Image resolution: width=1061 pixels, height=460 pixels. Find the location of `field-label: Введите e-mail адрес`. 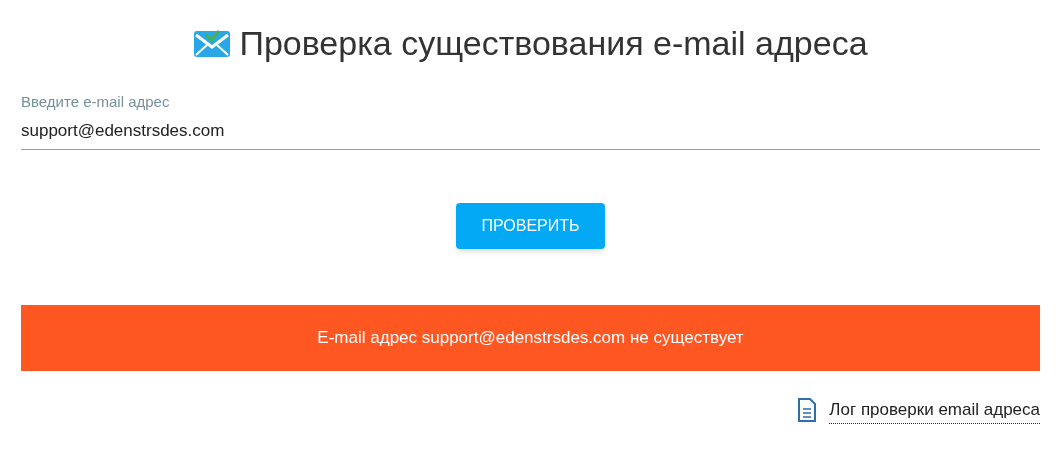

field-label: Введите e-mail адрес is located at coordinates (96, 102).